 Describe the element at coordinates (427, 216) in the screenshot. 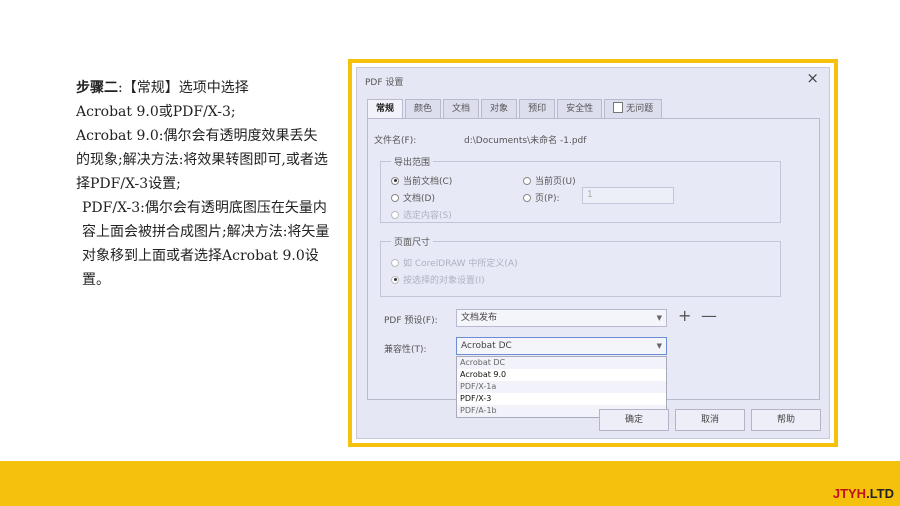

I see `radio-selection-label: 选定内容(S)` at that location.